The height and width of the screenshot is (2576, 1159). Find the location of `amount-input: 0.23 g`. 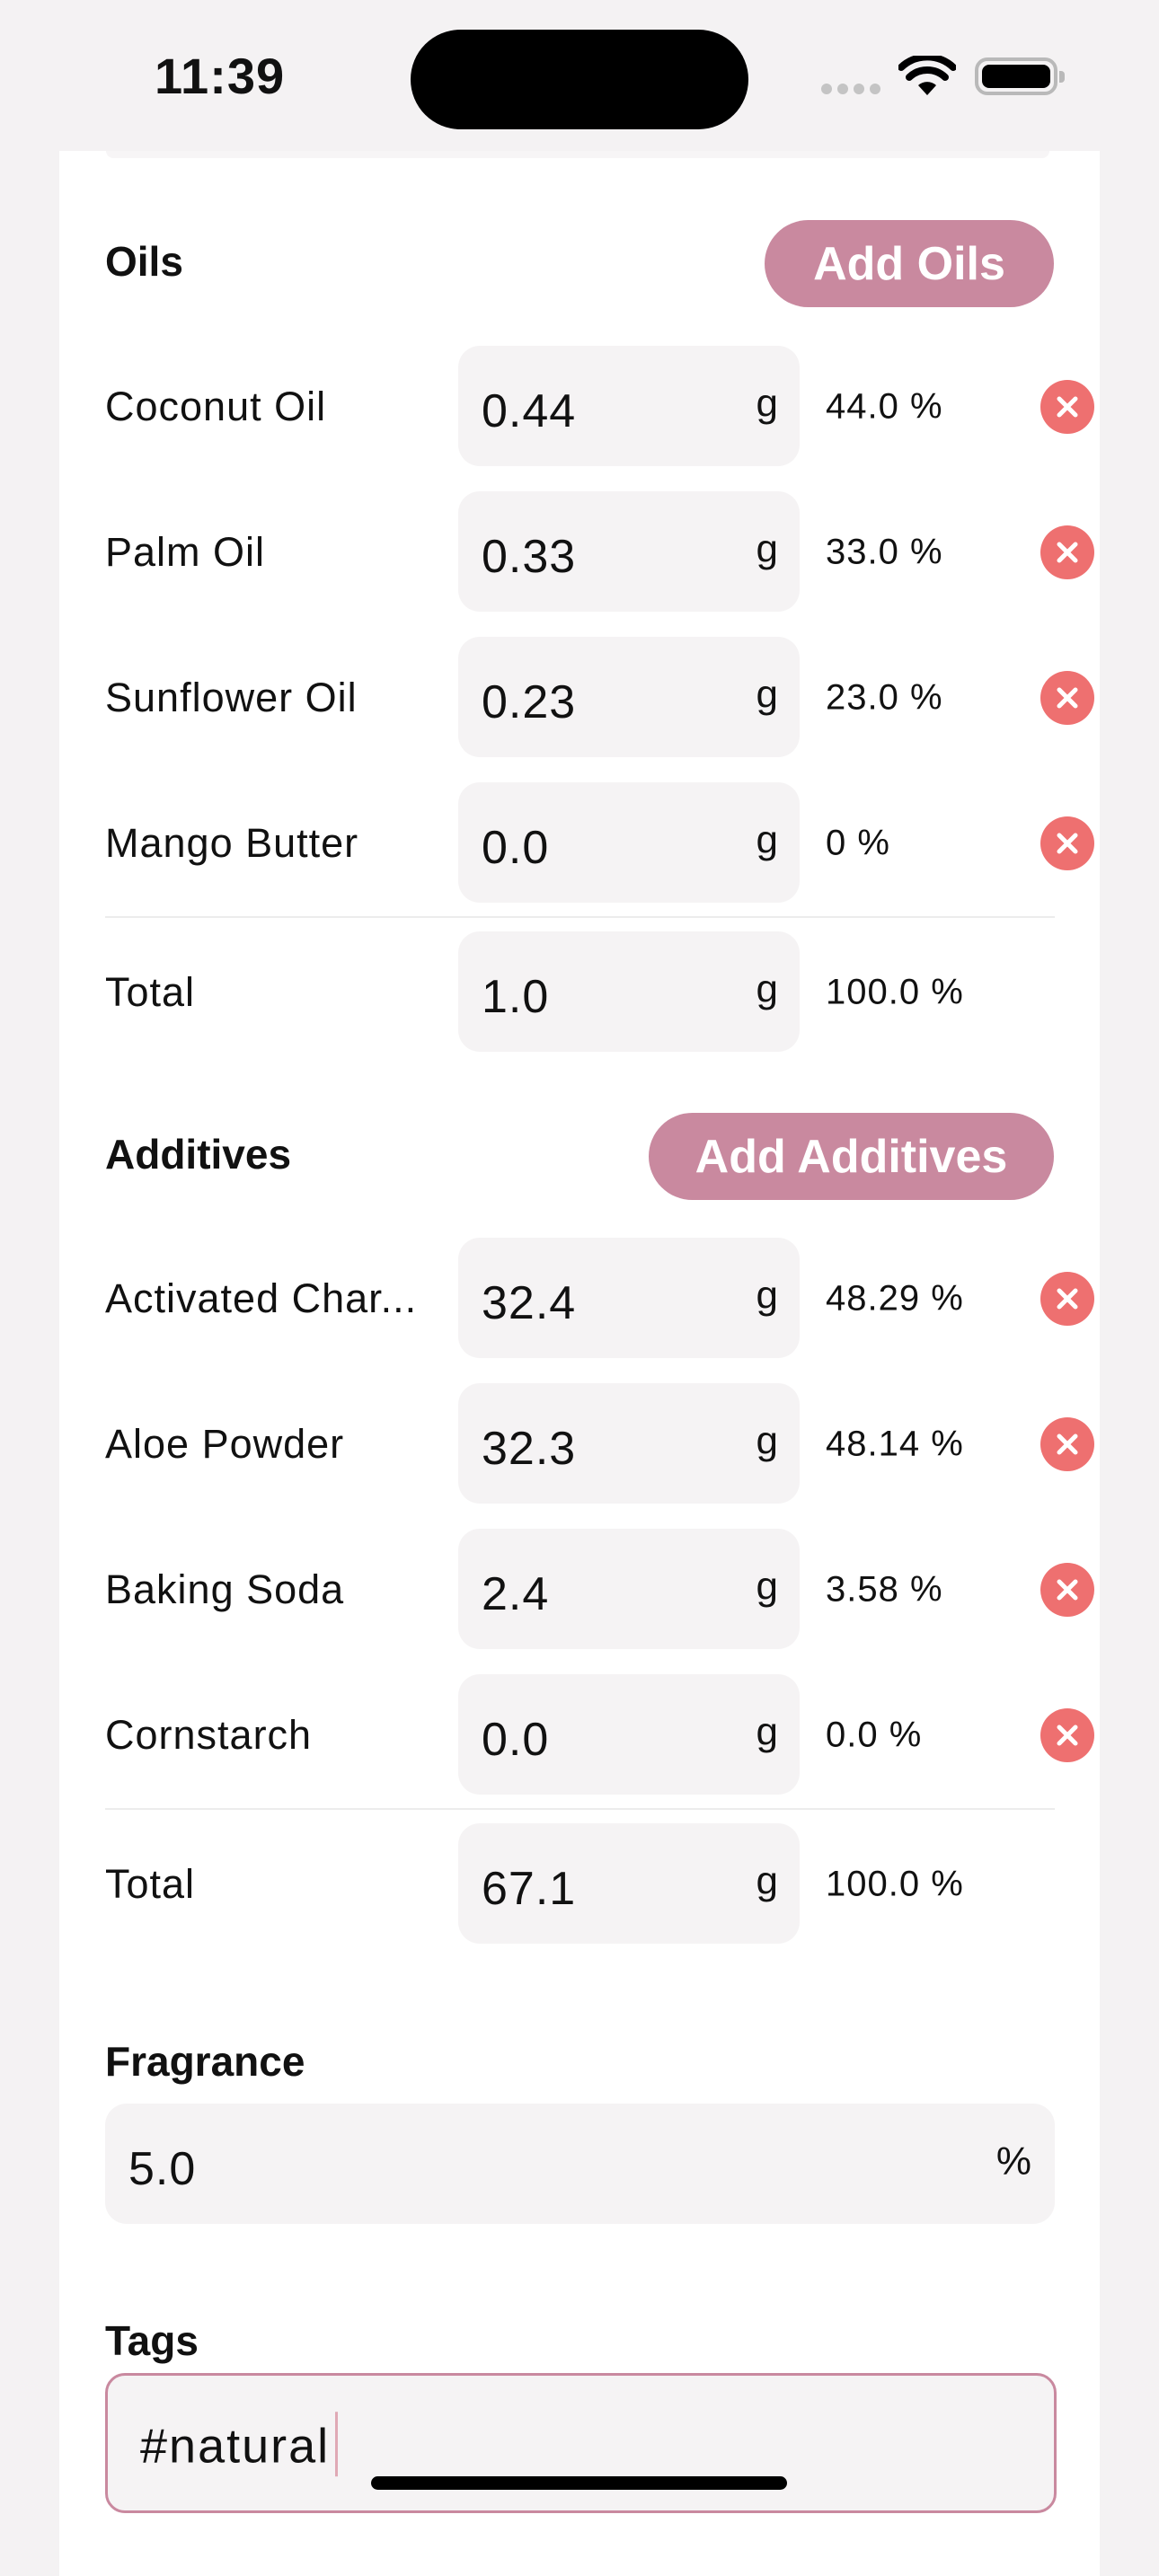

amount-input: 0.23 g is located at coordinates (629, 697).